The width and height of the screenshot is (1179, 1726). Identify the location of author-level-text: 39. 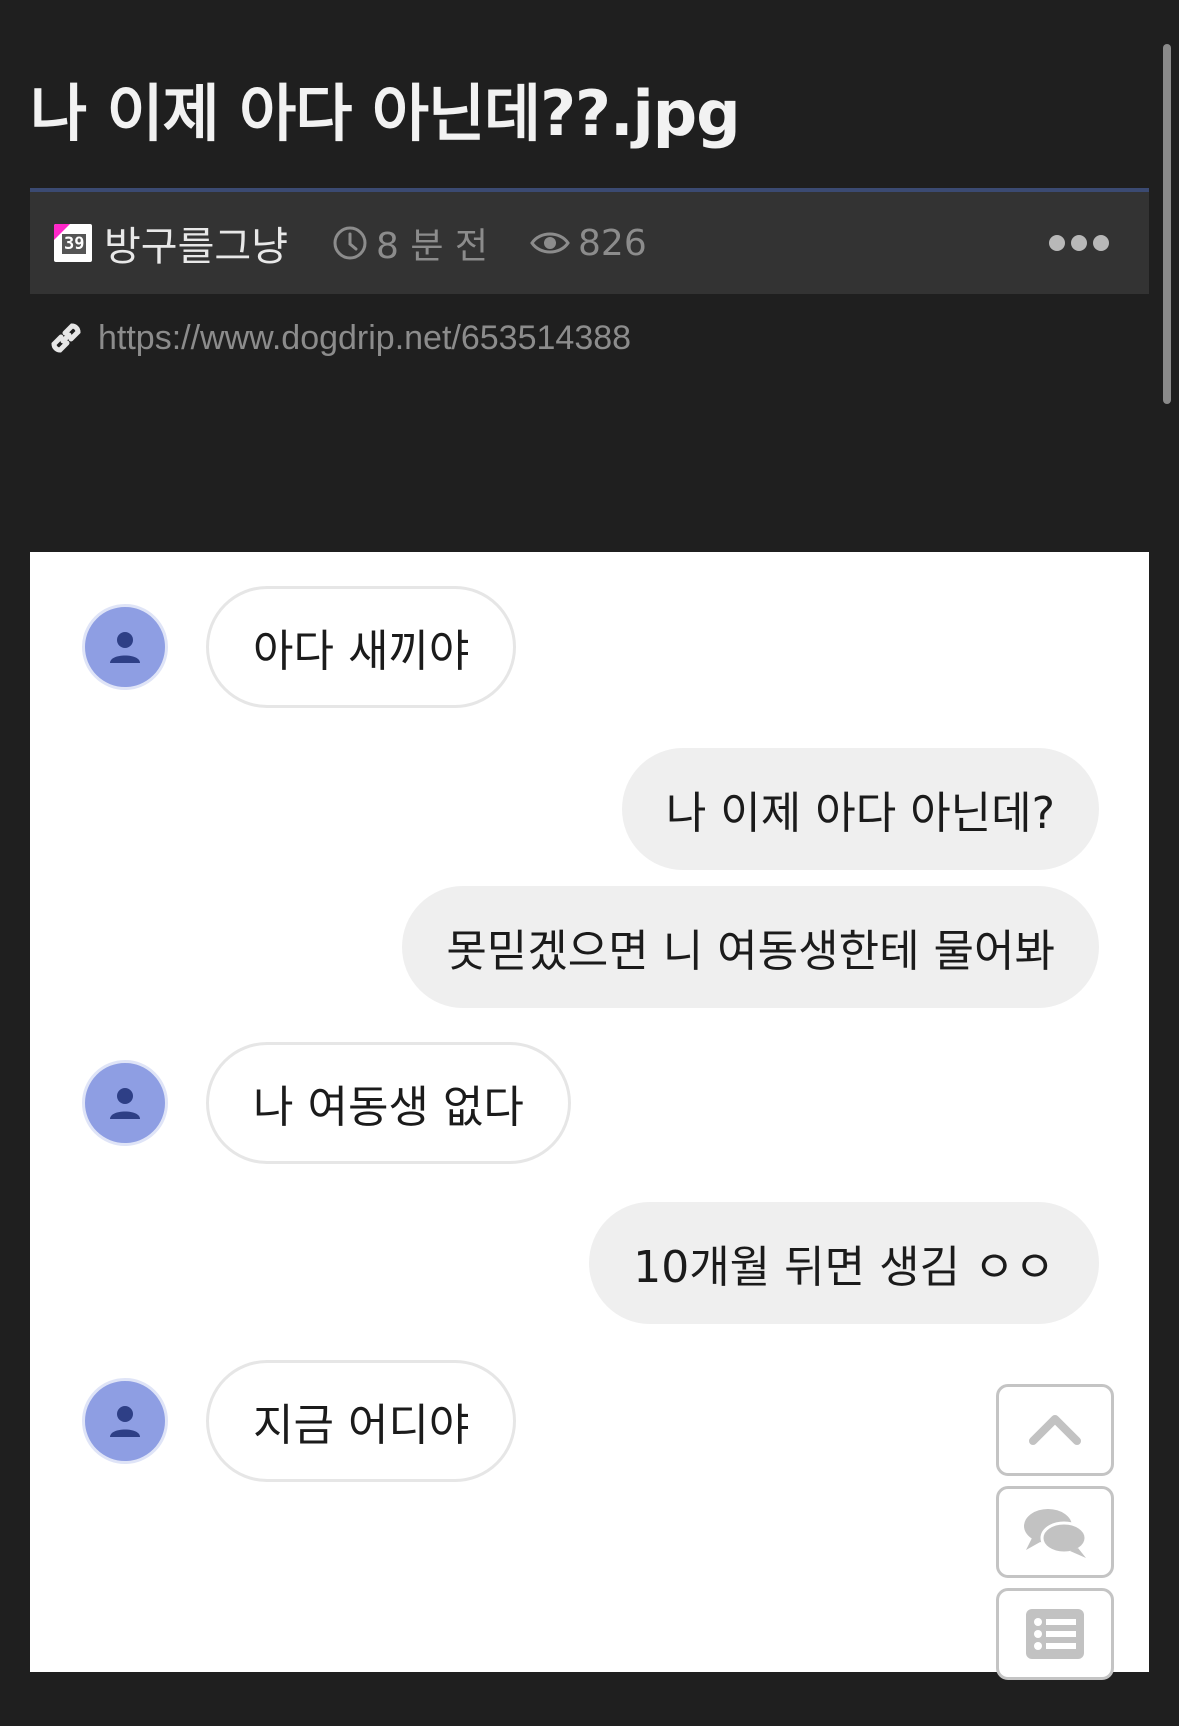
(74, 244).